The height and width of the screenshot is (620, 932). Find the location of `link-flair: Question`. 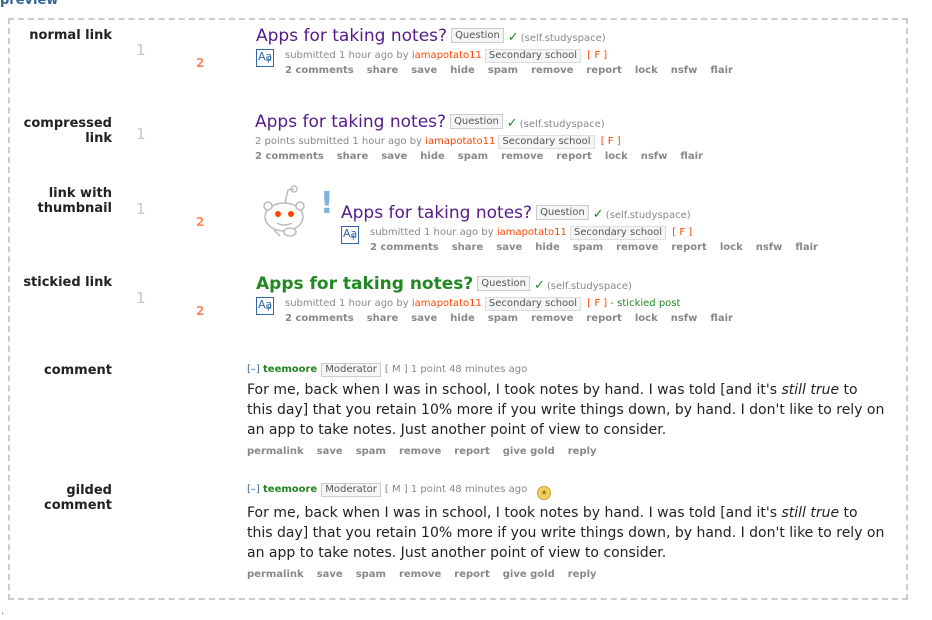

link-flair: Question is located at coordinates (477, 35).